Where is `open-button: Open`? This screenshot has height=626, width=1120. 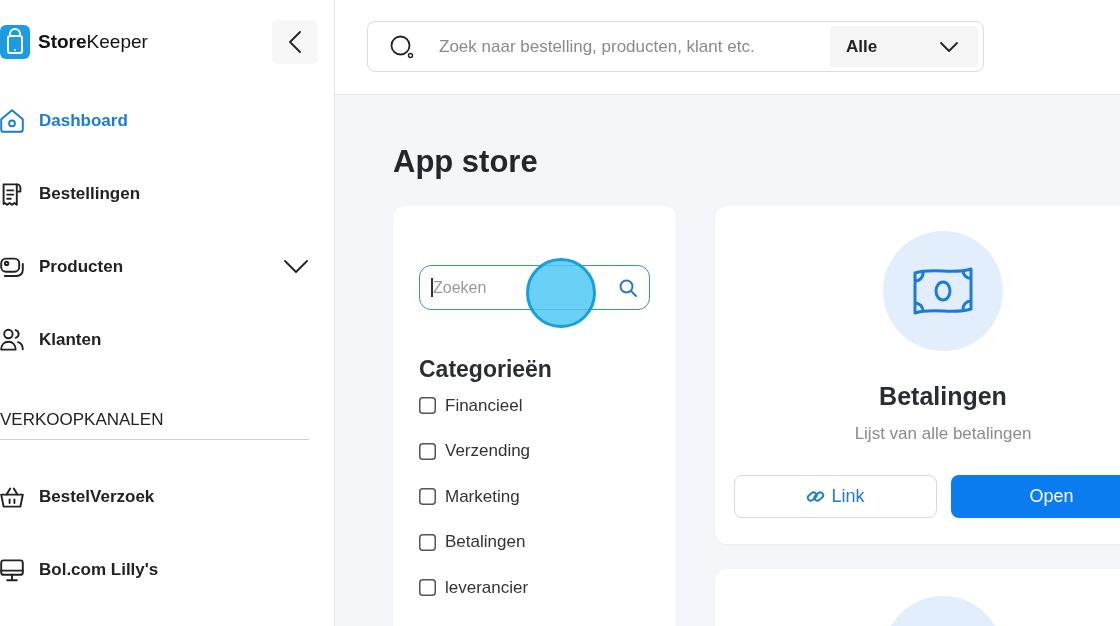 open-button: Open is located at coordinates (1035, 496).